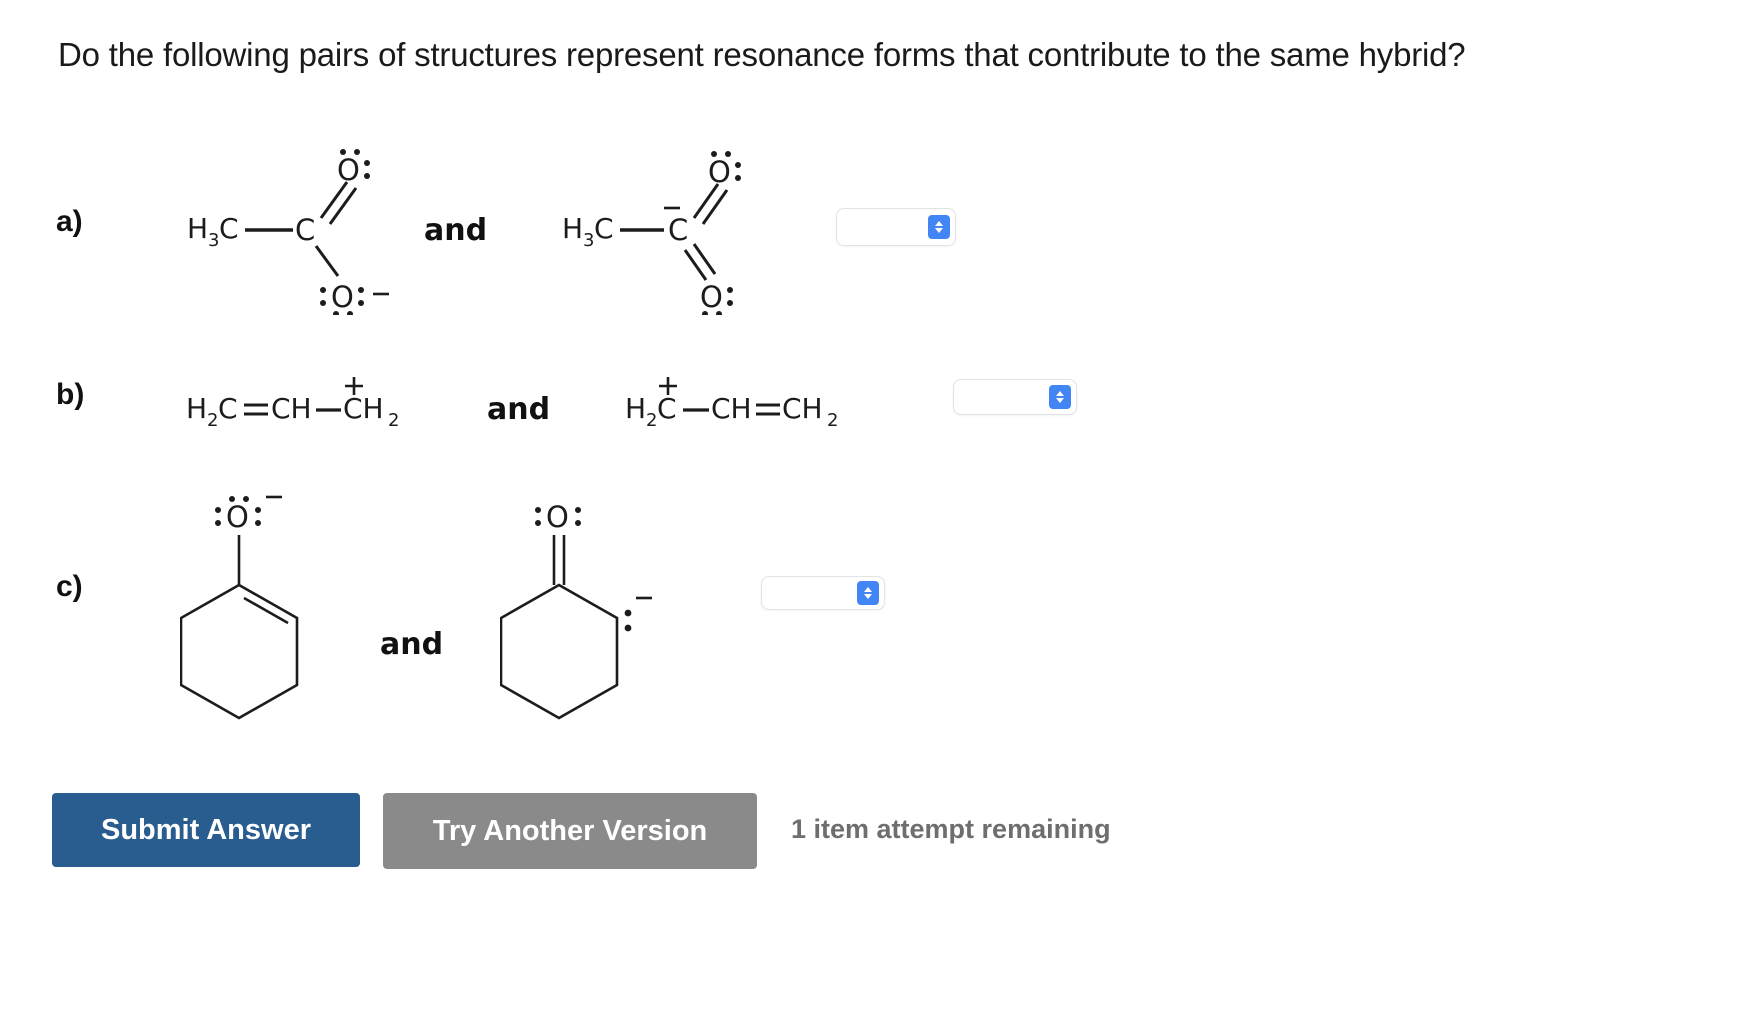  Describe the element at coordinates (1015, 397) in the screenshot. I see `answer-dropdown-b` at that location.